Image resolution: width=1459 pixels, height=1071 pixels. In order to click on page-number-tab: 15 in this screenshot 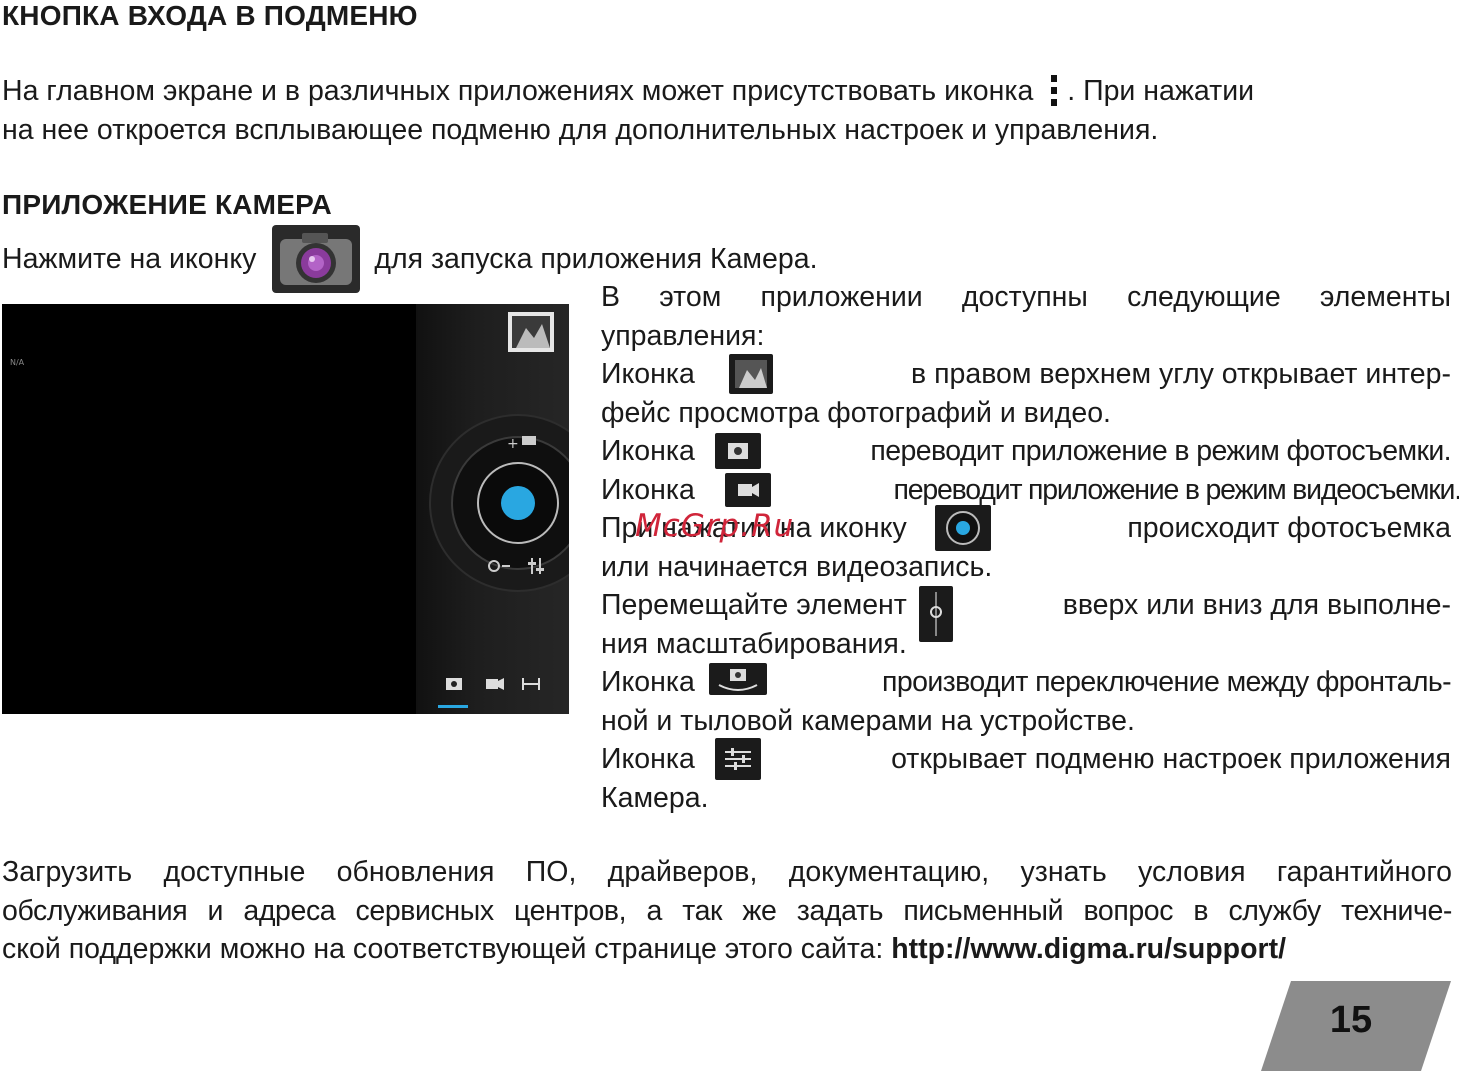, I will do `click(1356, 1026)`.